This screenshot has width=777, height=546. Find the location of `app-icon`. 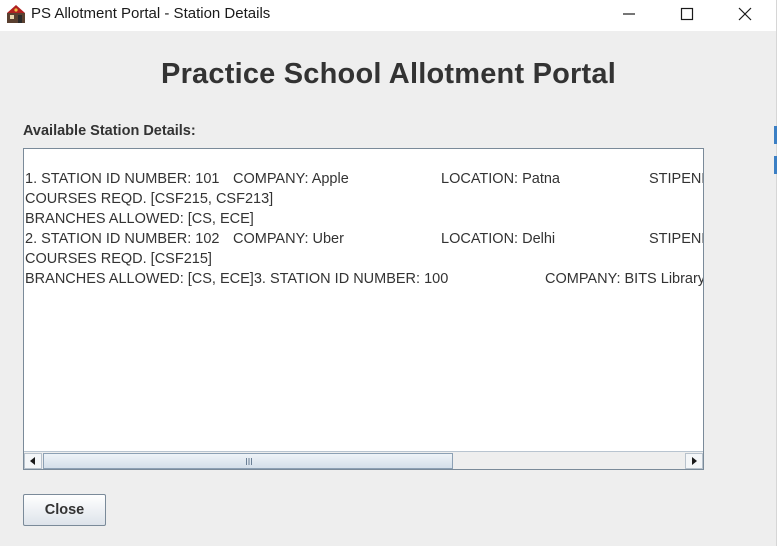

app-icon is located at coordinates (16, 14).